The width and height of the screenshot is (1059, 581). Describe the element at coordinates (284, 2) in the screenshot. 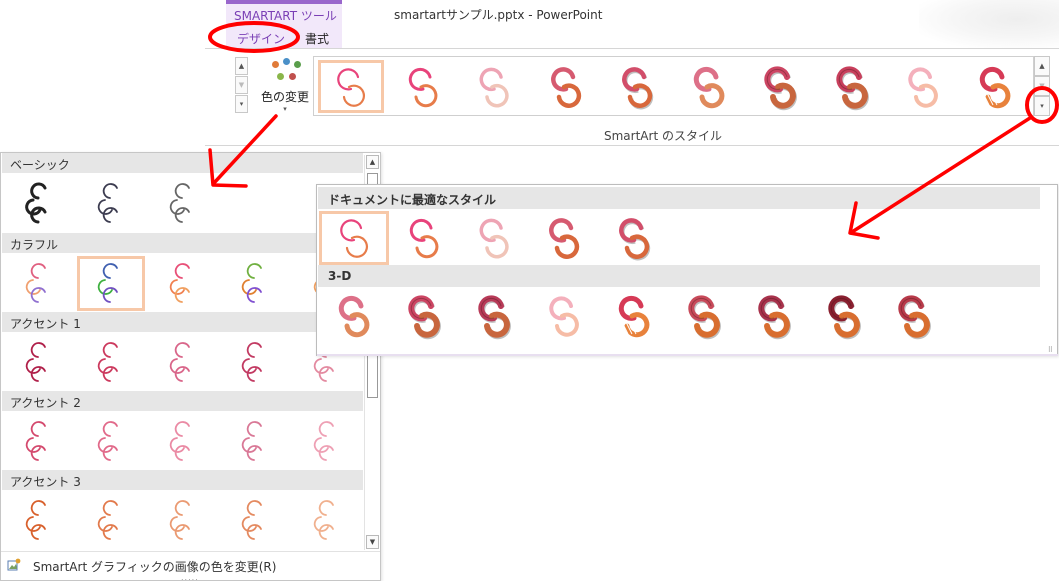

I see `contextual-tab-accent` at that location.